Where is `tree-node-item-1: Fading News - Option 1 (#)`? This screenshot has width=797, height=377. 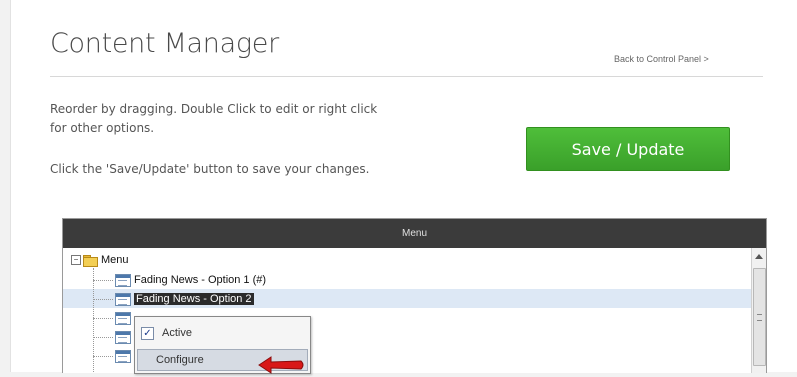 tree-node-item-1: Fading News - Option 1 (#) is located at coordinates (180, 280).